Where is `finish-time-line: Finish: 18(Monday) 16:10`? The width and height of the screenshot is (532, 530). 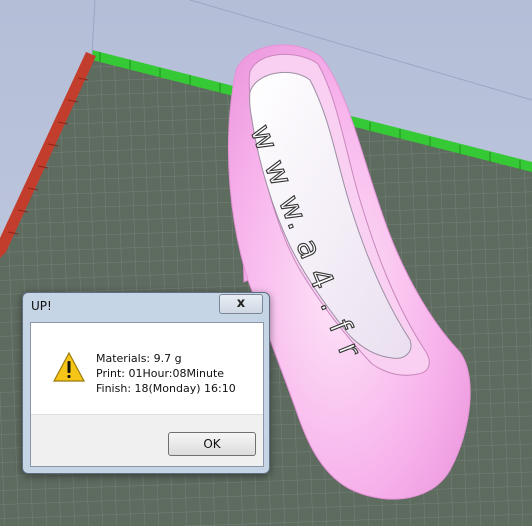
finish-time-line: Finish: 18(Monday) 16:10 is located at coordinates (166, 388).